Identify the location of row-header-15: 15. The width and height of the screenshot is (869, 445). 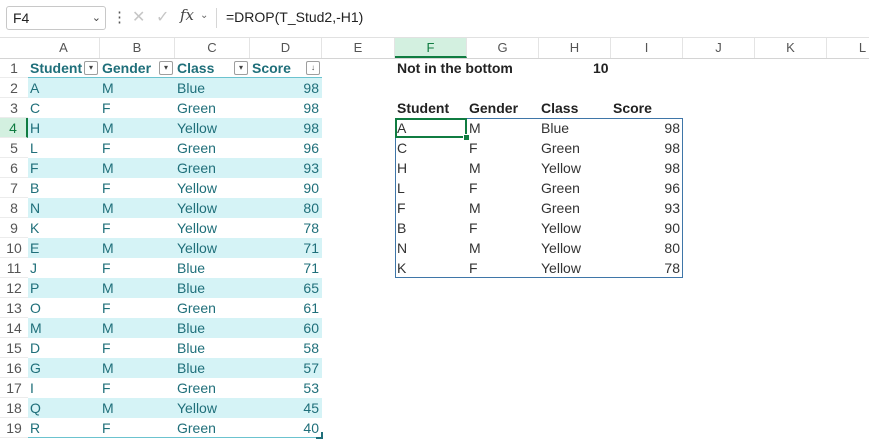
(14, 348).